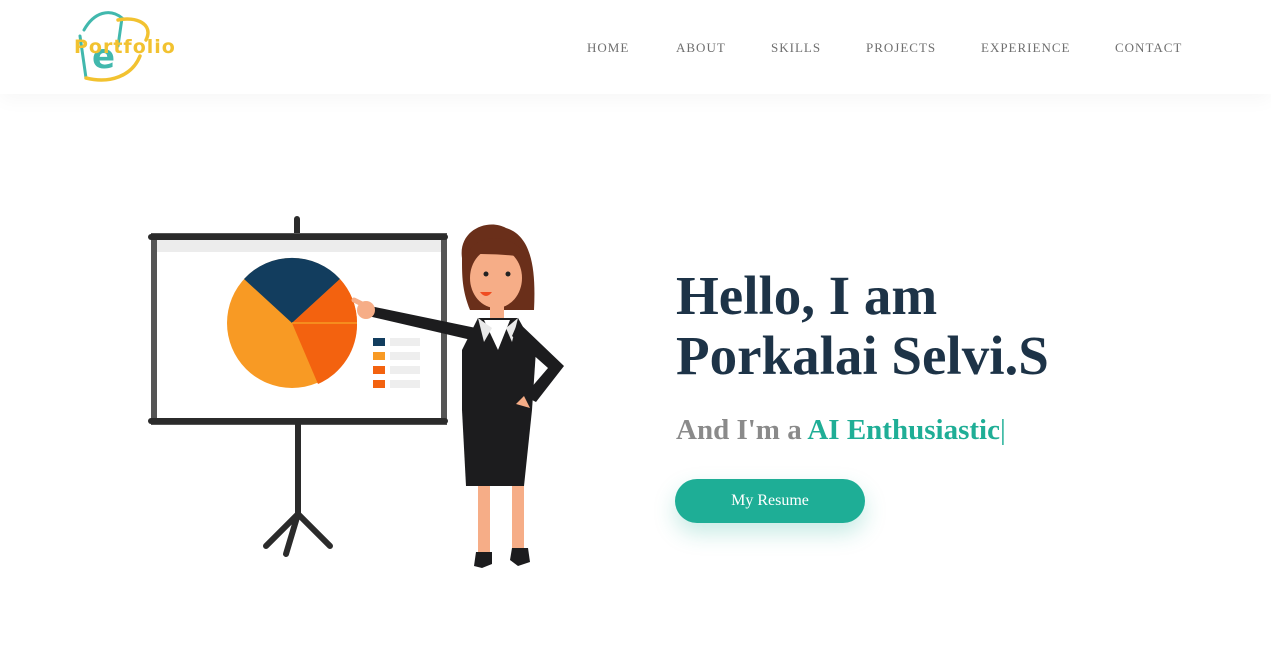 Image resolution: width=1271 pixels, height=652 pixels. Describe the element at coordinates (1002, 430) in the screenshot. I see `typing-cursor: |` at that location.